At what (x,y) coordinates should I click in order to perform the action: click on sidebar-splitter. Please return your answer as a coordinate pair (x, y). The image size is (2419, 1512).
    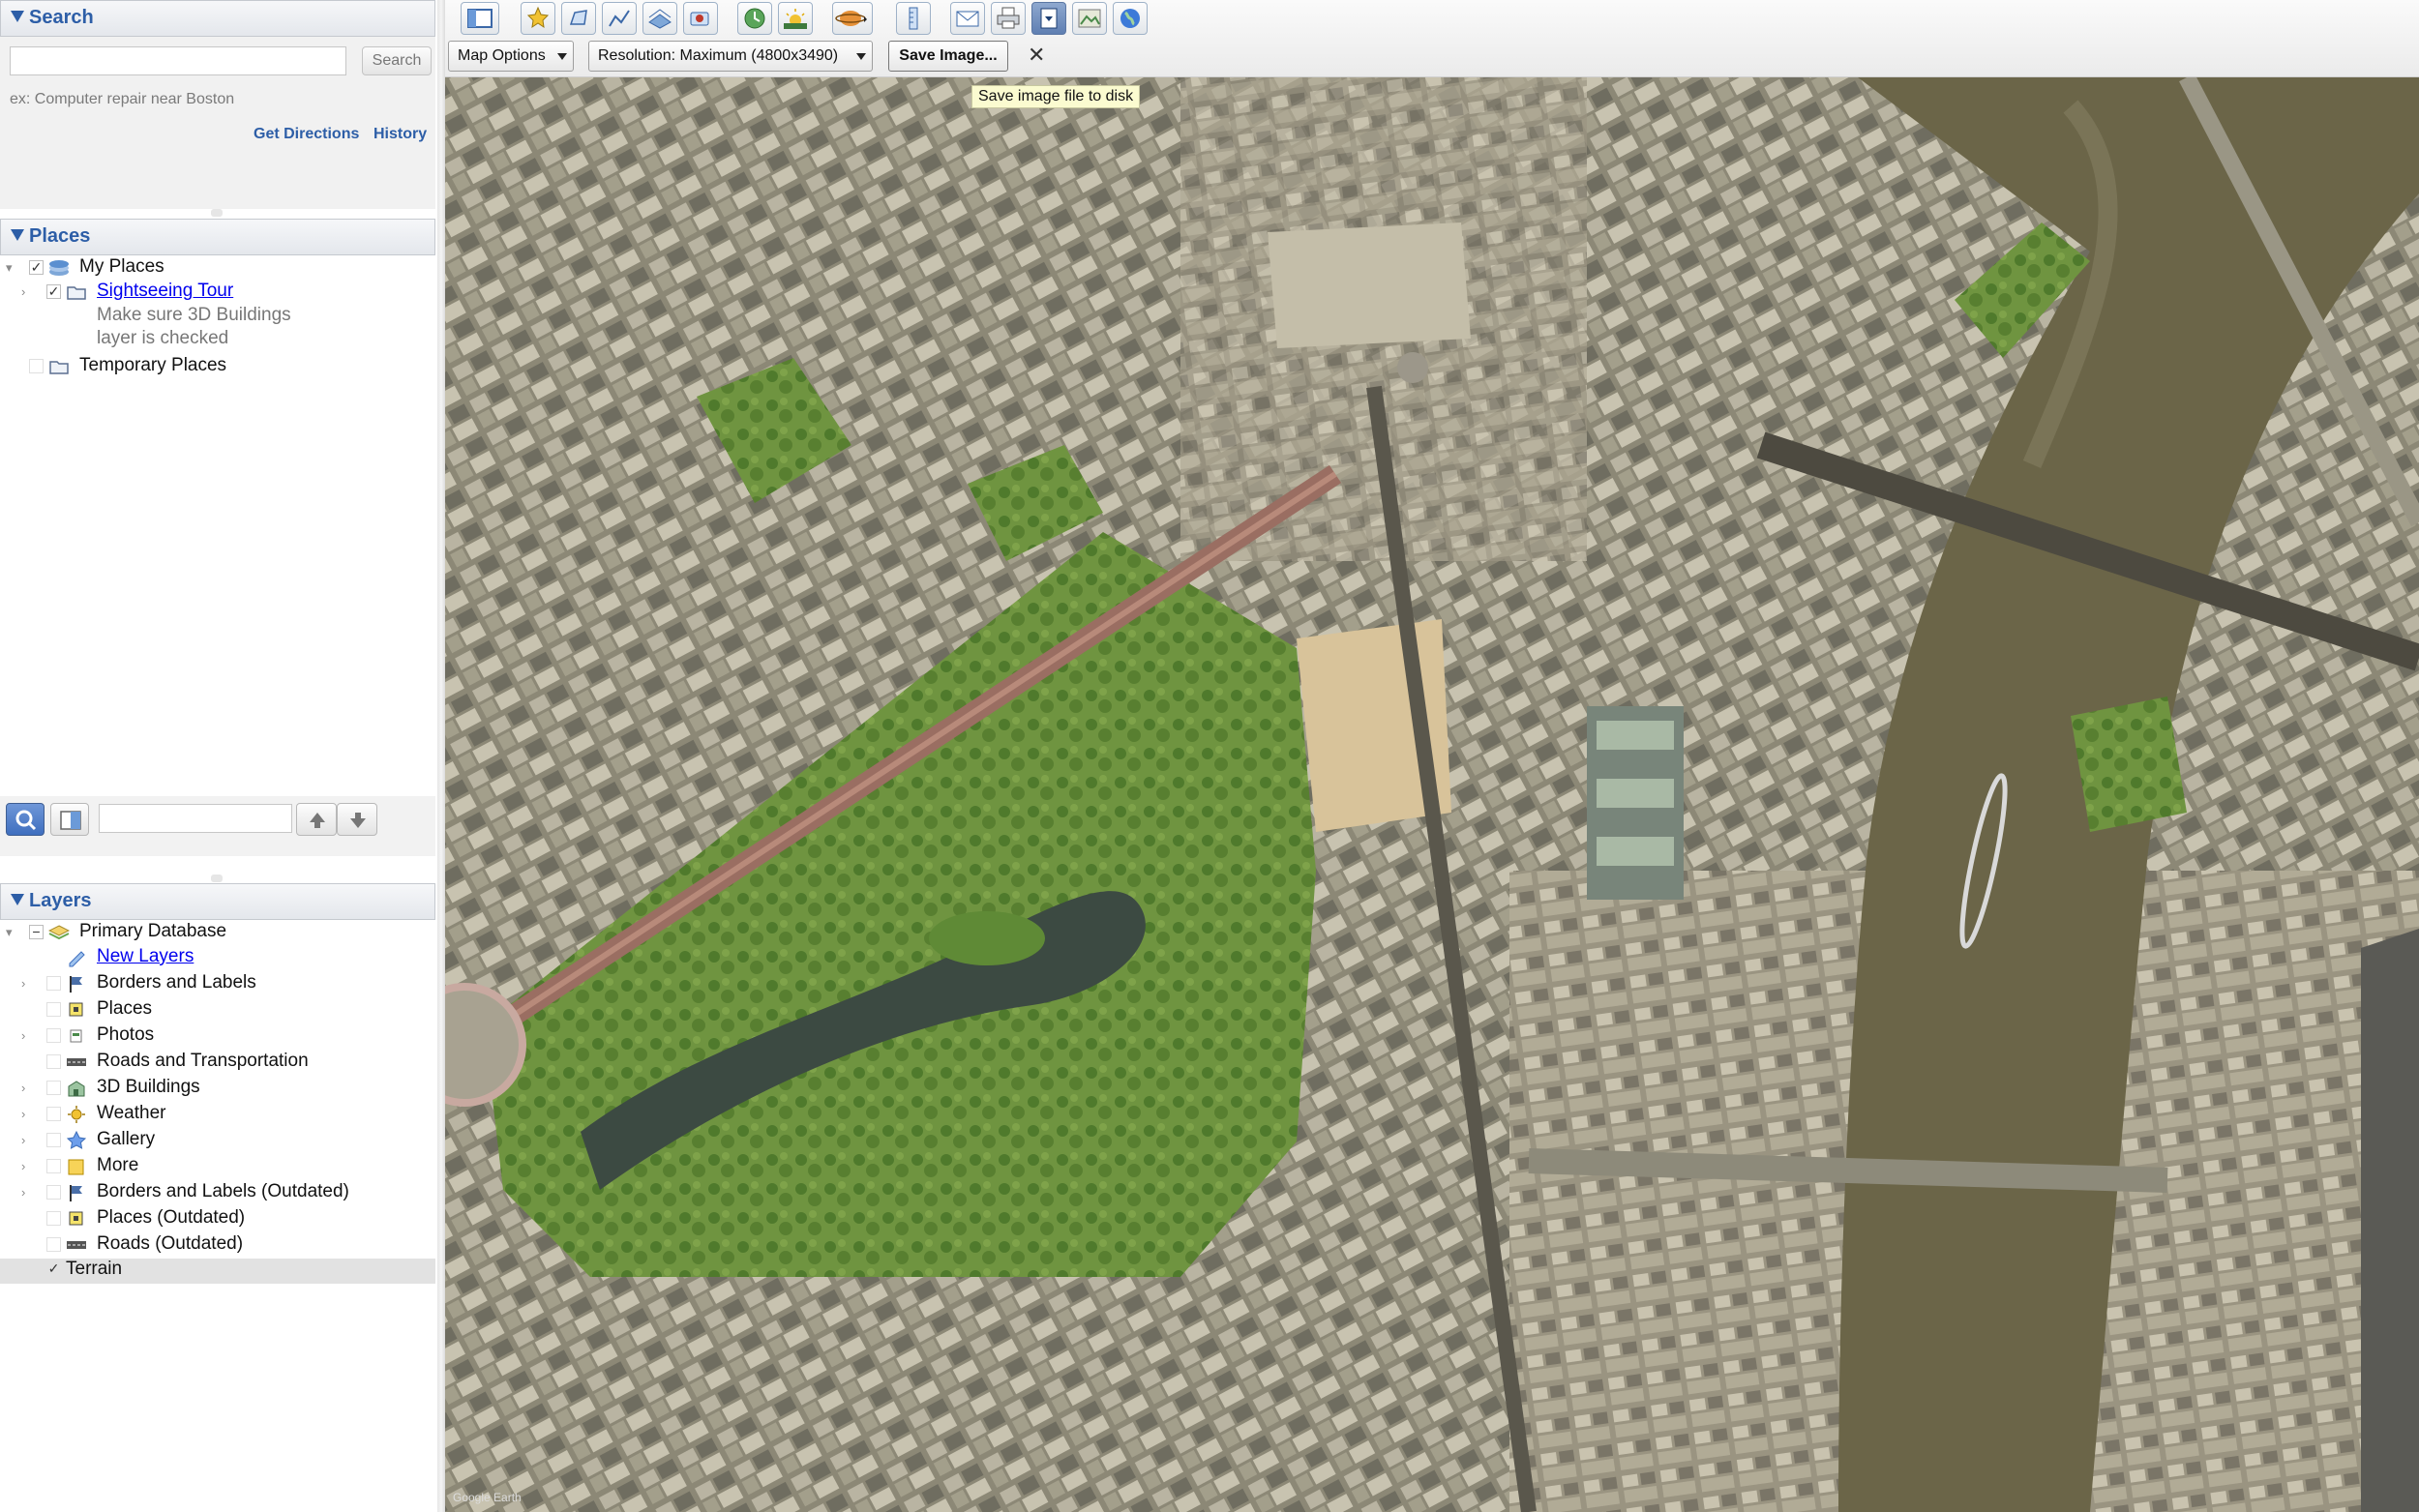
    Looking at the image, I should click on (441, 756).